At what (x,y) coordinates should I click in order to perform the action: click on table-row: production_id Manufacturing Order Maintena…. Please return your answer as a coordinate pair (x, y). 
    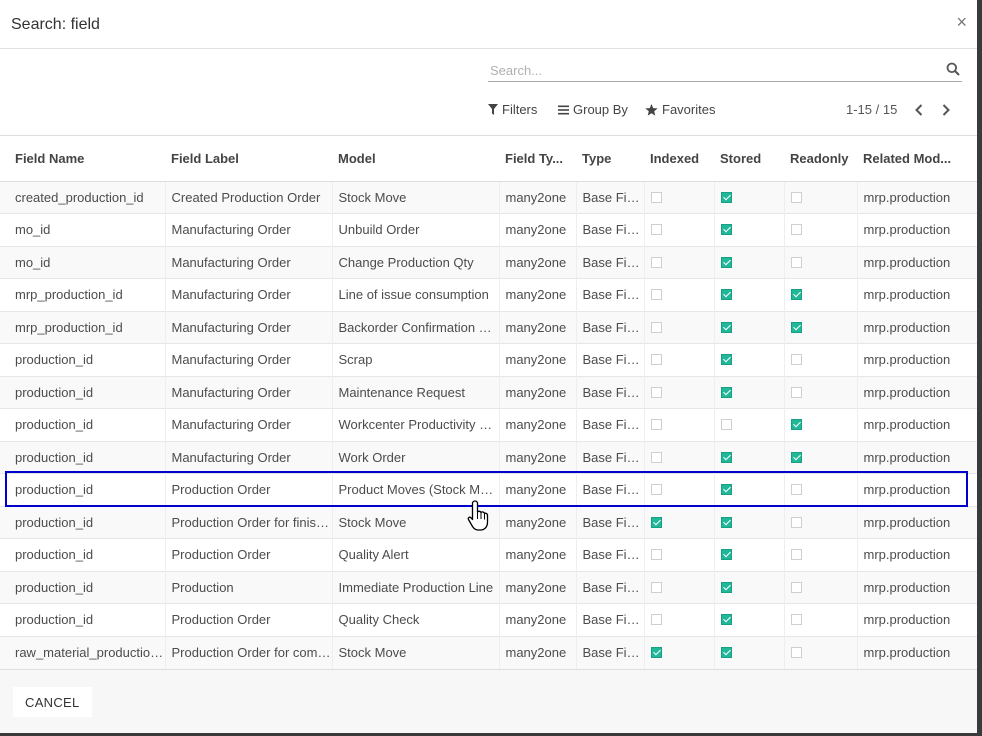
    Looking at the image, I should click on (488, 392).